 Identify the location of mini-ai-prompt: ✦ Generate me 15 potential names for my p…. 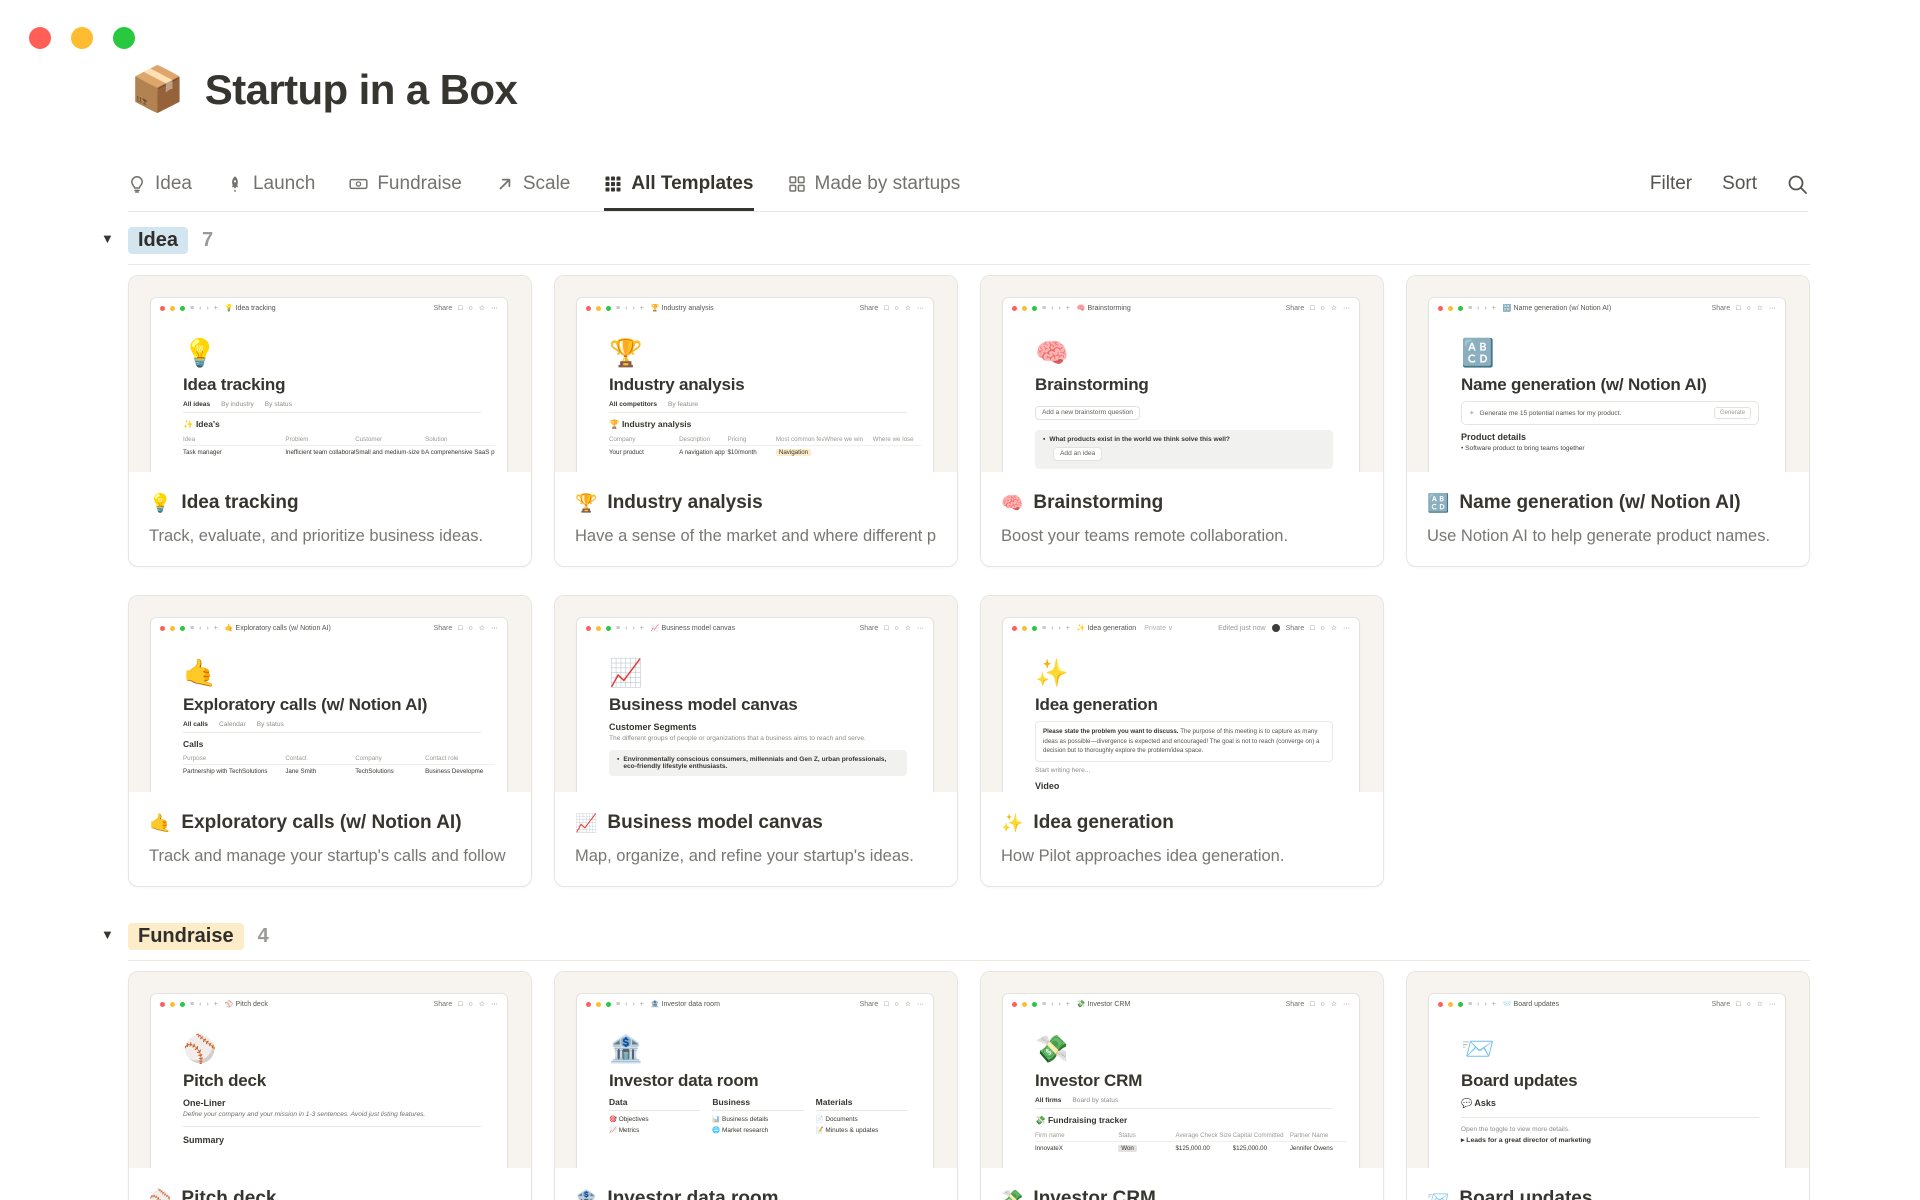
(1610, 413).